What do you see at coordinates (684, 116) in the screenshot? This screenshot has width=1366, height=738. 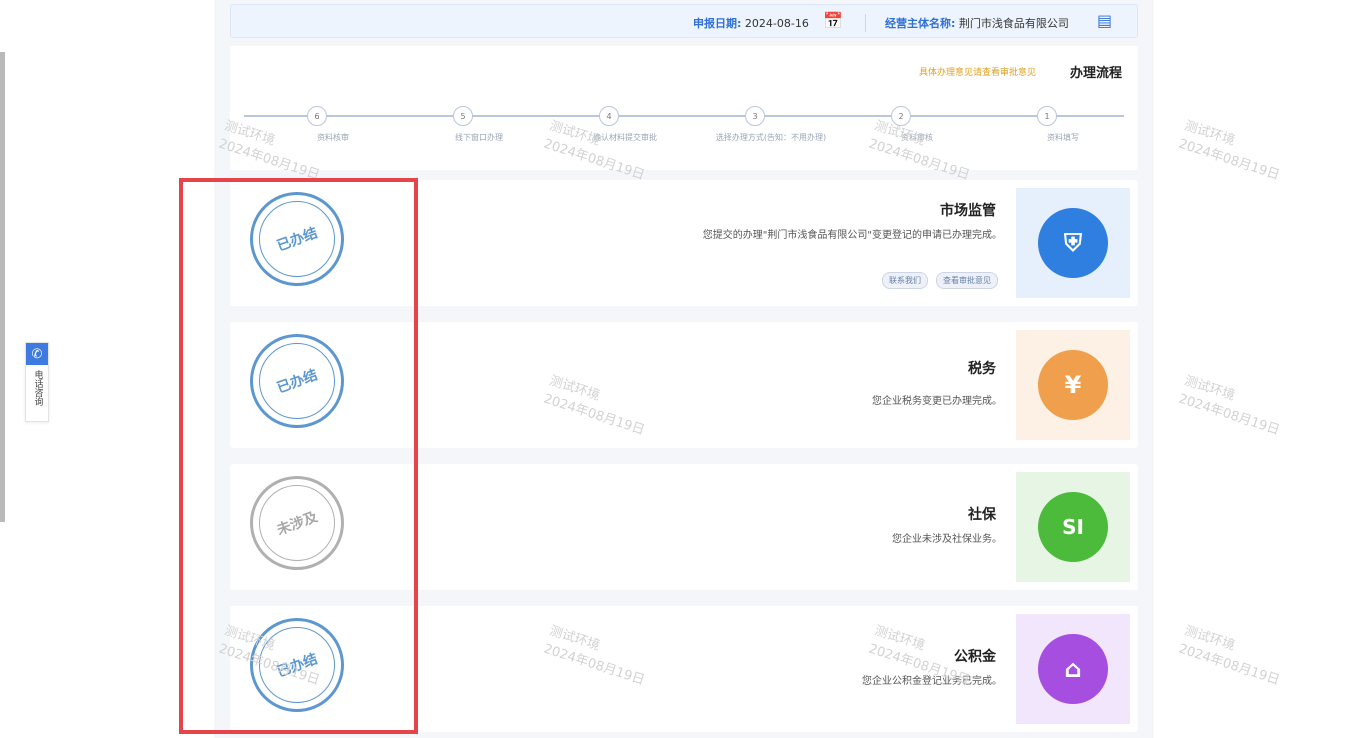 I see `process-track` at bounding box center [684, 116].